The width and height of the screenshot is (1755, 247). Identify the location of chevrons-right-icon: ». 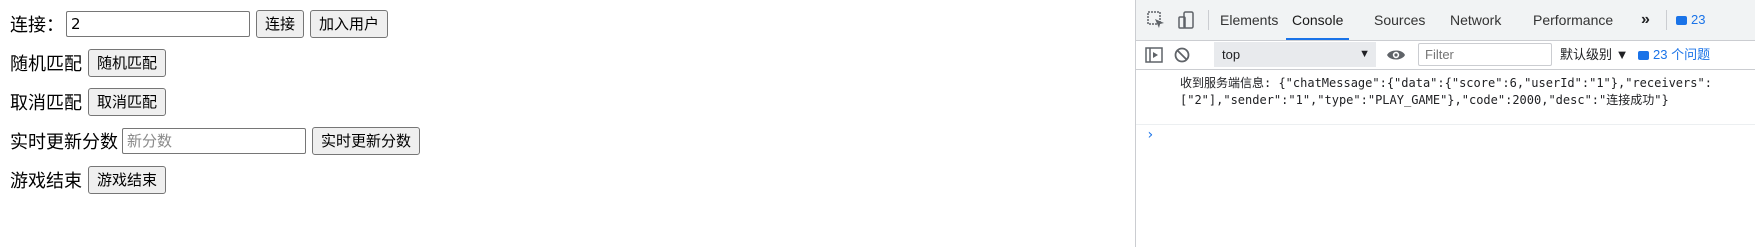
(1645, 20).